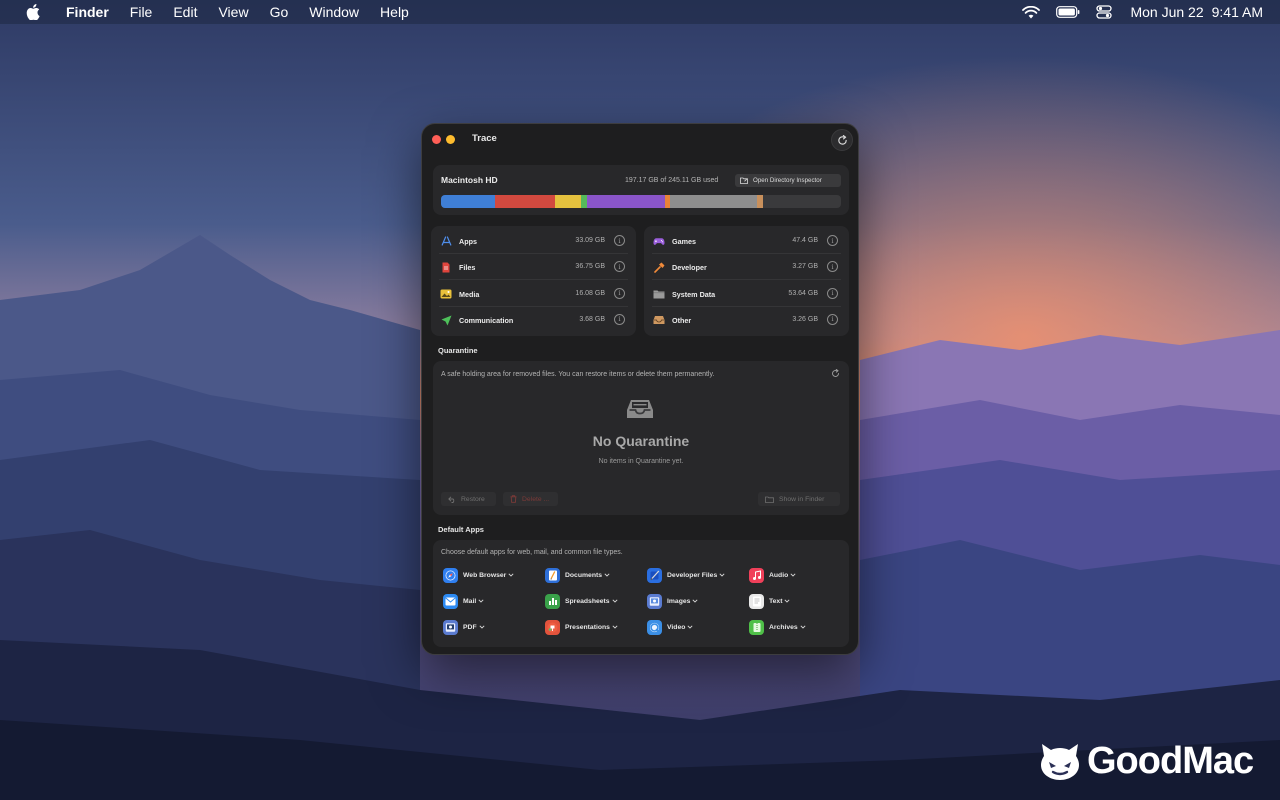  What do you see at coordinates (468, 241) in the screenshot?
I see `category-label: Apps` at bounding box center [468, 241].